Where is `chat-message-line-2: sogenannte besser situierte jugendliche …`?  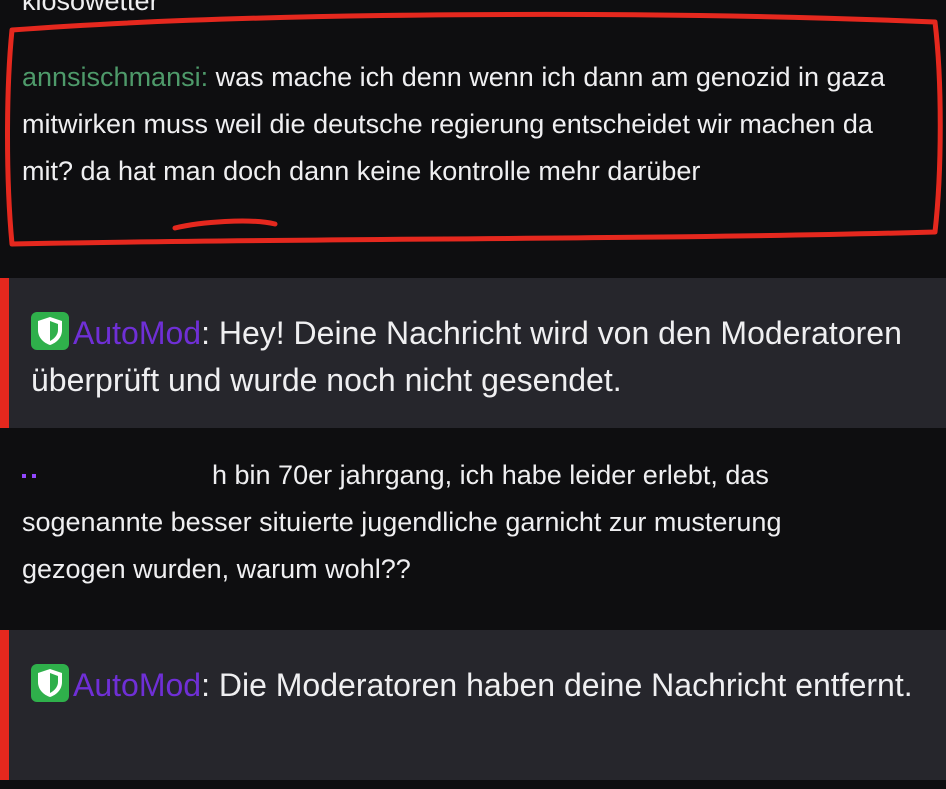
chat-message-line-2: sogenannte besser situierte jugendliche … is located at coordinates (402, 522).